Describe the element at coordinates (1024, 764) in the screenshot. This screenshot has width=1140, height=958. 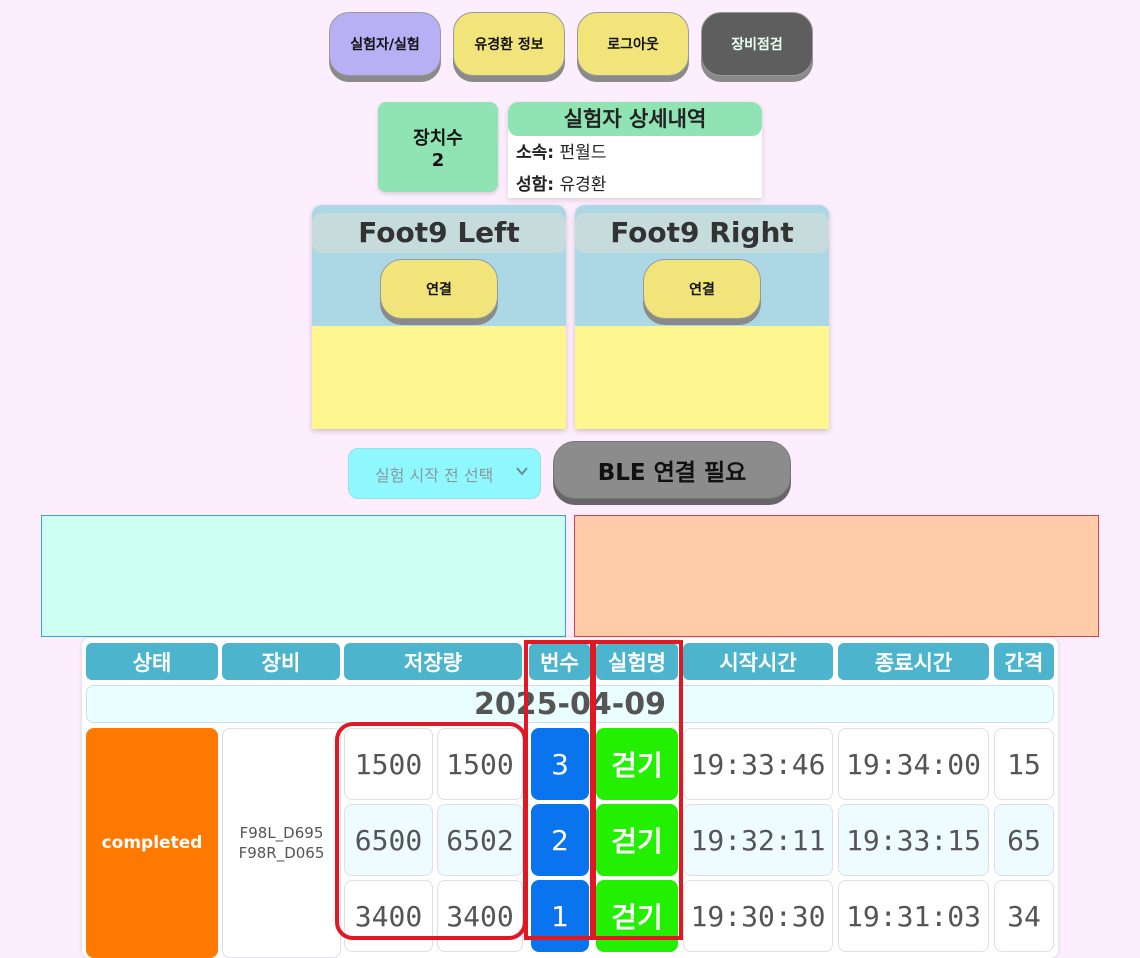
I see `interval-row1: 15` at that location.